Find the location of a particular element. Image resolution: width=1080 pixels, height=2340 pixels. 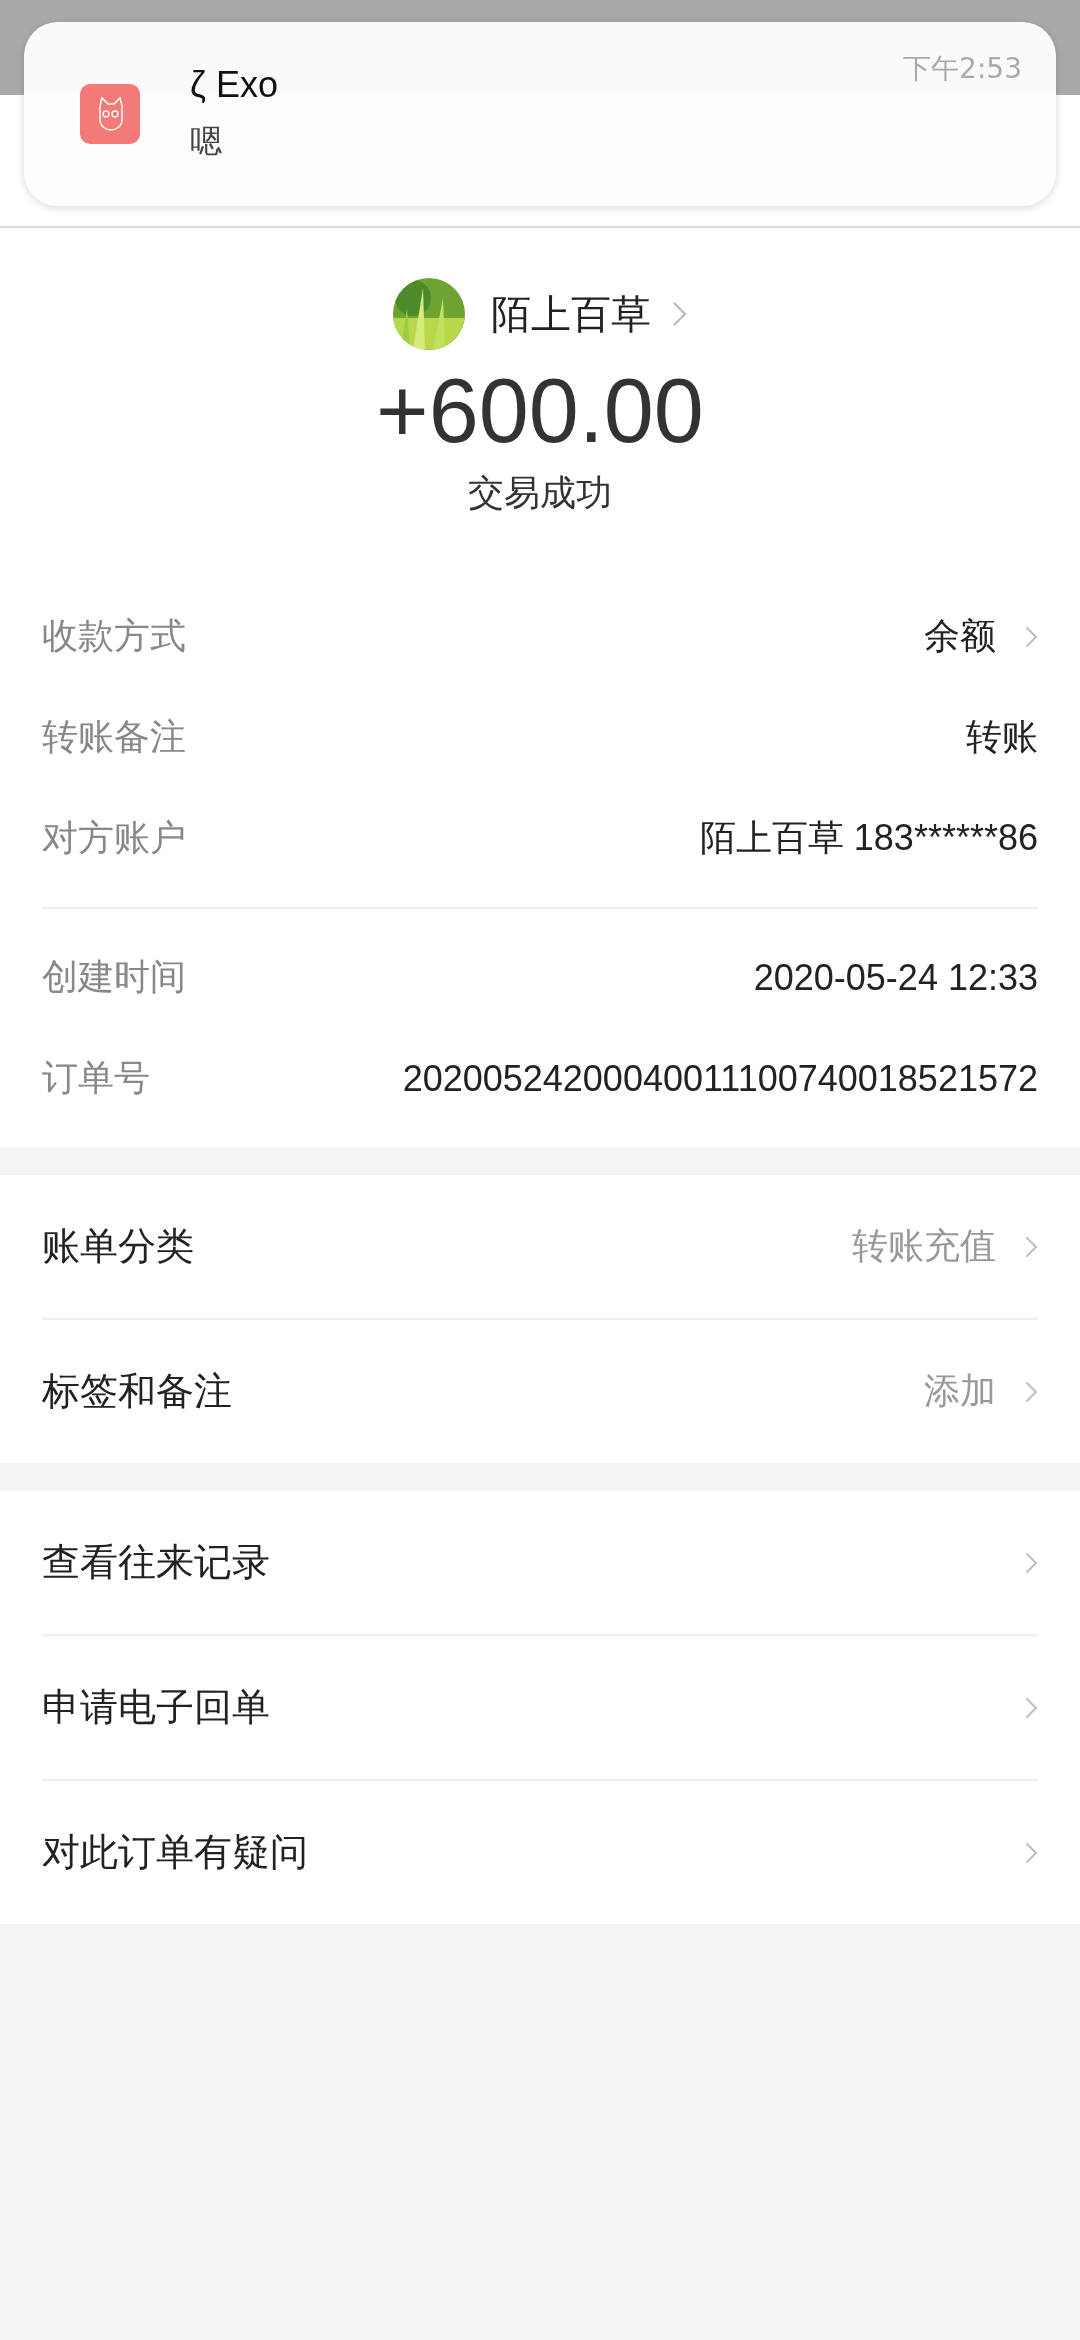

menu-item: 申请电子回单 is located at coordinates (156, 1707).